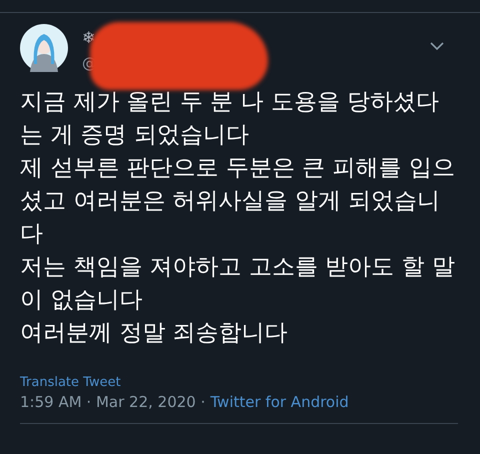  Describe the element at coordinates (238, 284) in the screenshot. I see `tweet-text: 저는 책임을 져야하고 고소를 받아도 할 말이 없습니다` at that location.